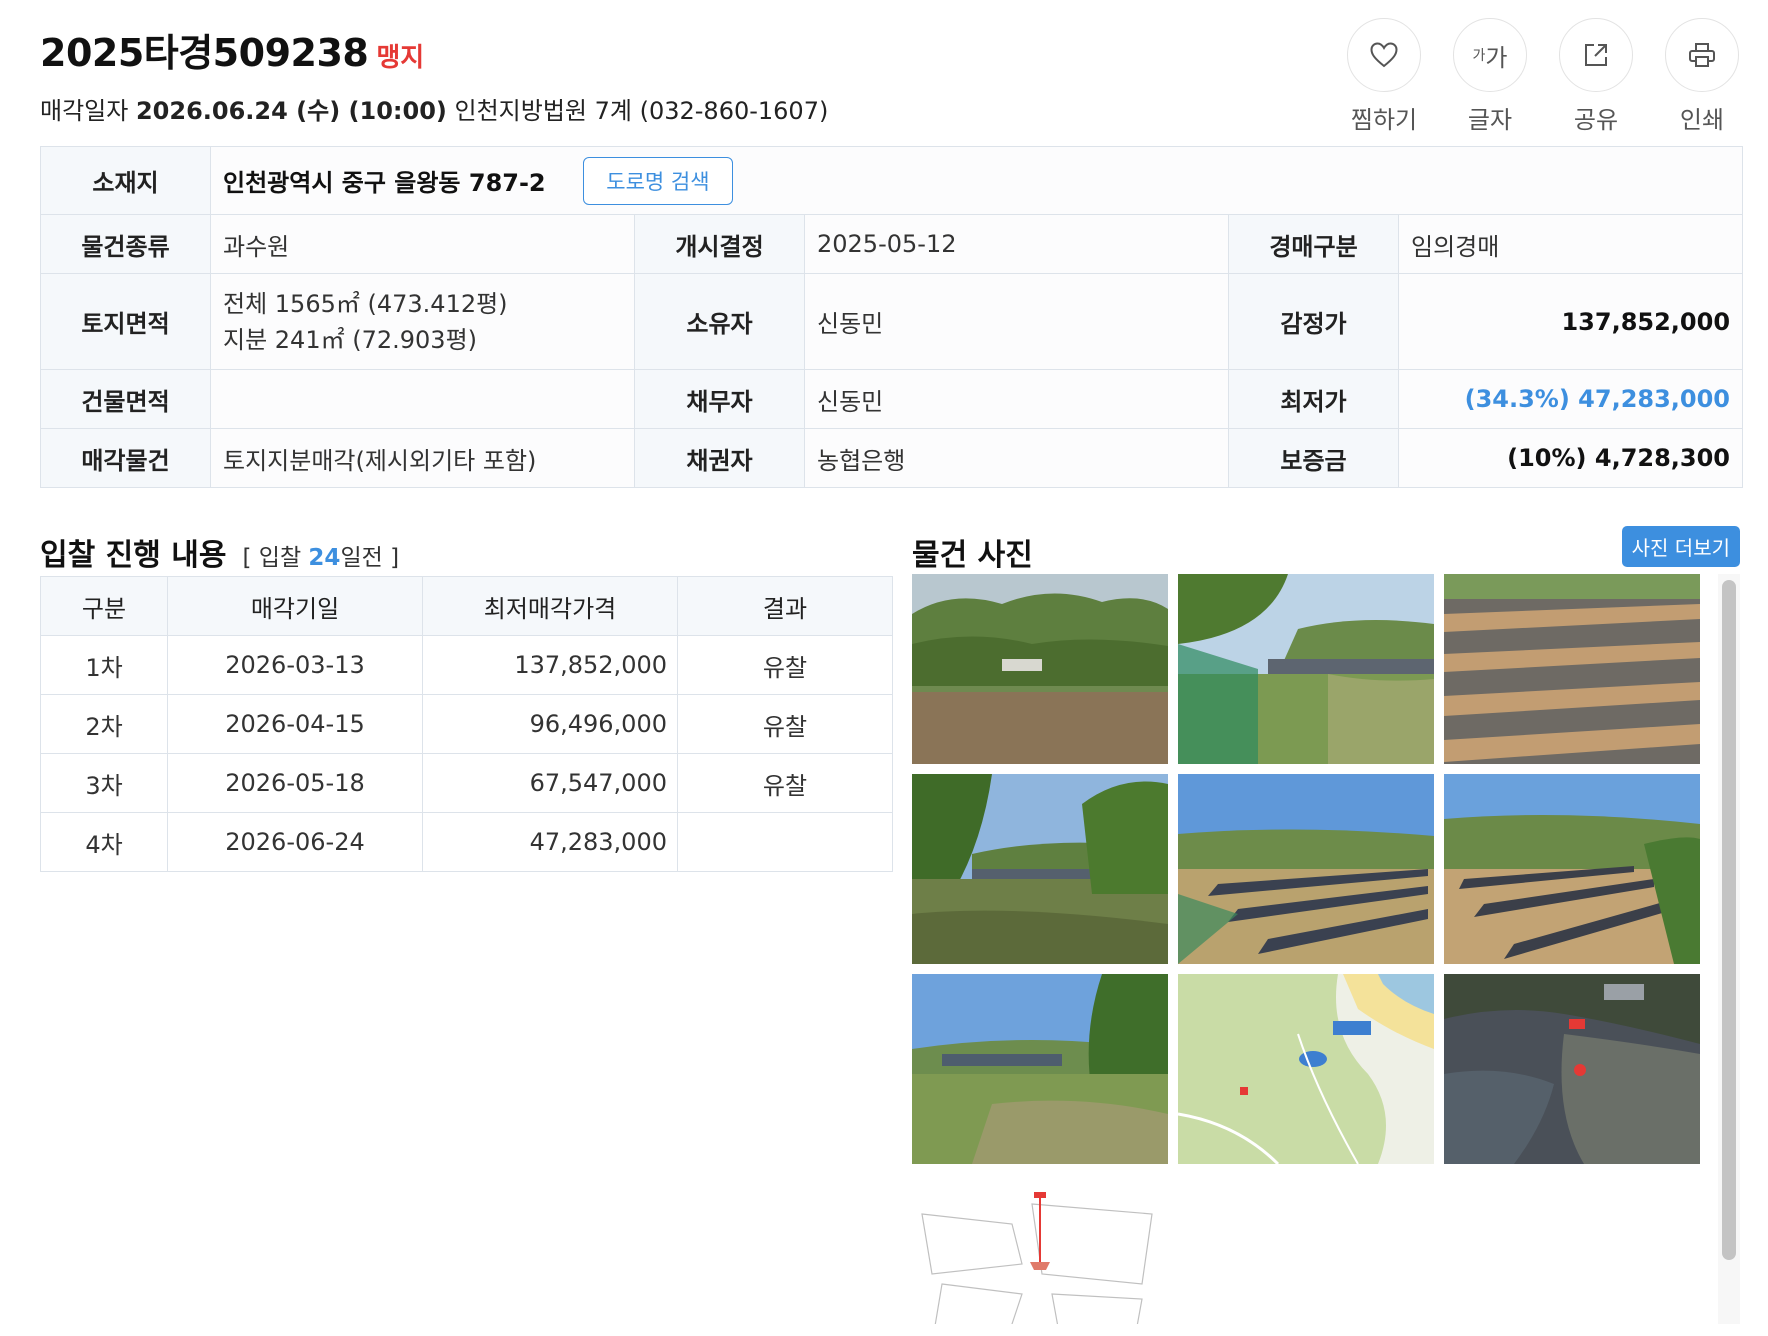 This screenshot has width=1768, height=1336. What do you see at coordinates (1384, 55) in the screenshot?
I see `heart-icon` at bounding box center [1384, 55].